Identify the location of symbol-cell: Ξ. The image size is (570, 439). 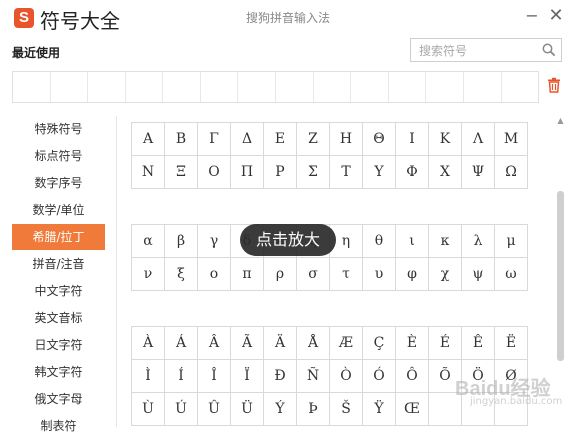
(181, 172).